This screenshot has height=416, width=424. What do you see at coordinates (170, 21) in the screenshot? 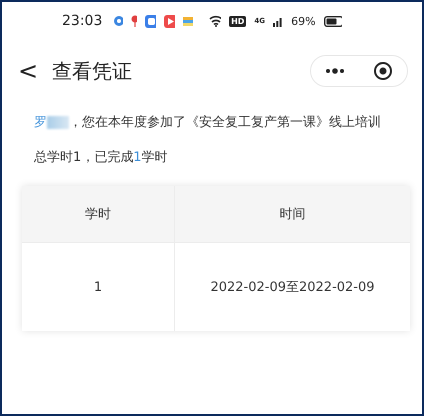
I see `play-app-icon` at bounding box center [170, 21].